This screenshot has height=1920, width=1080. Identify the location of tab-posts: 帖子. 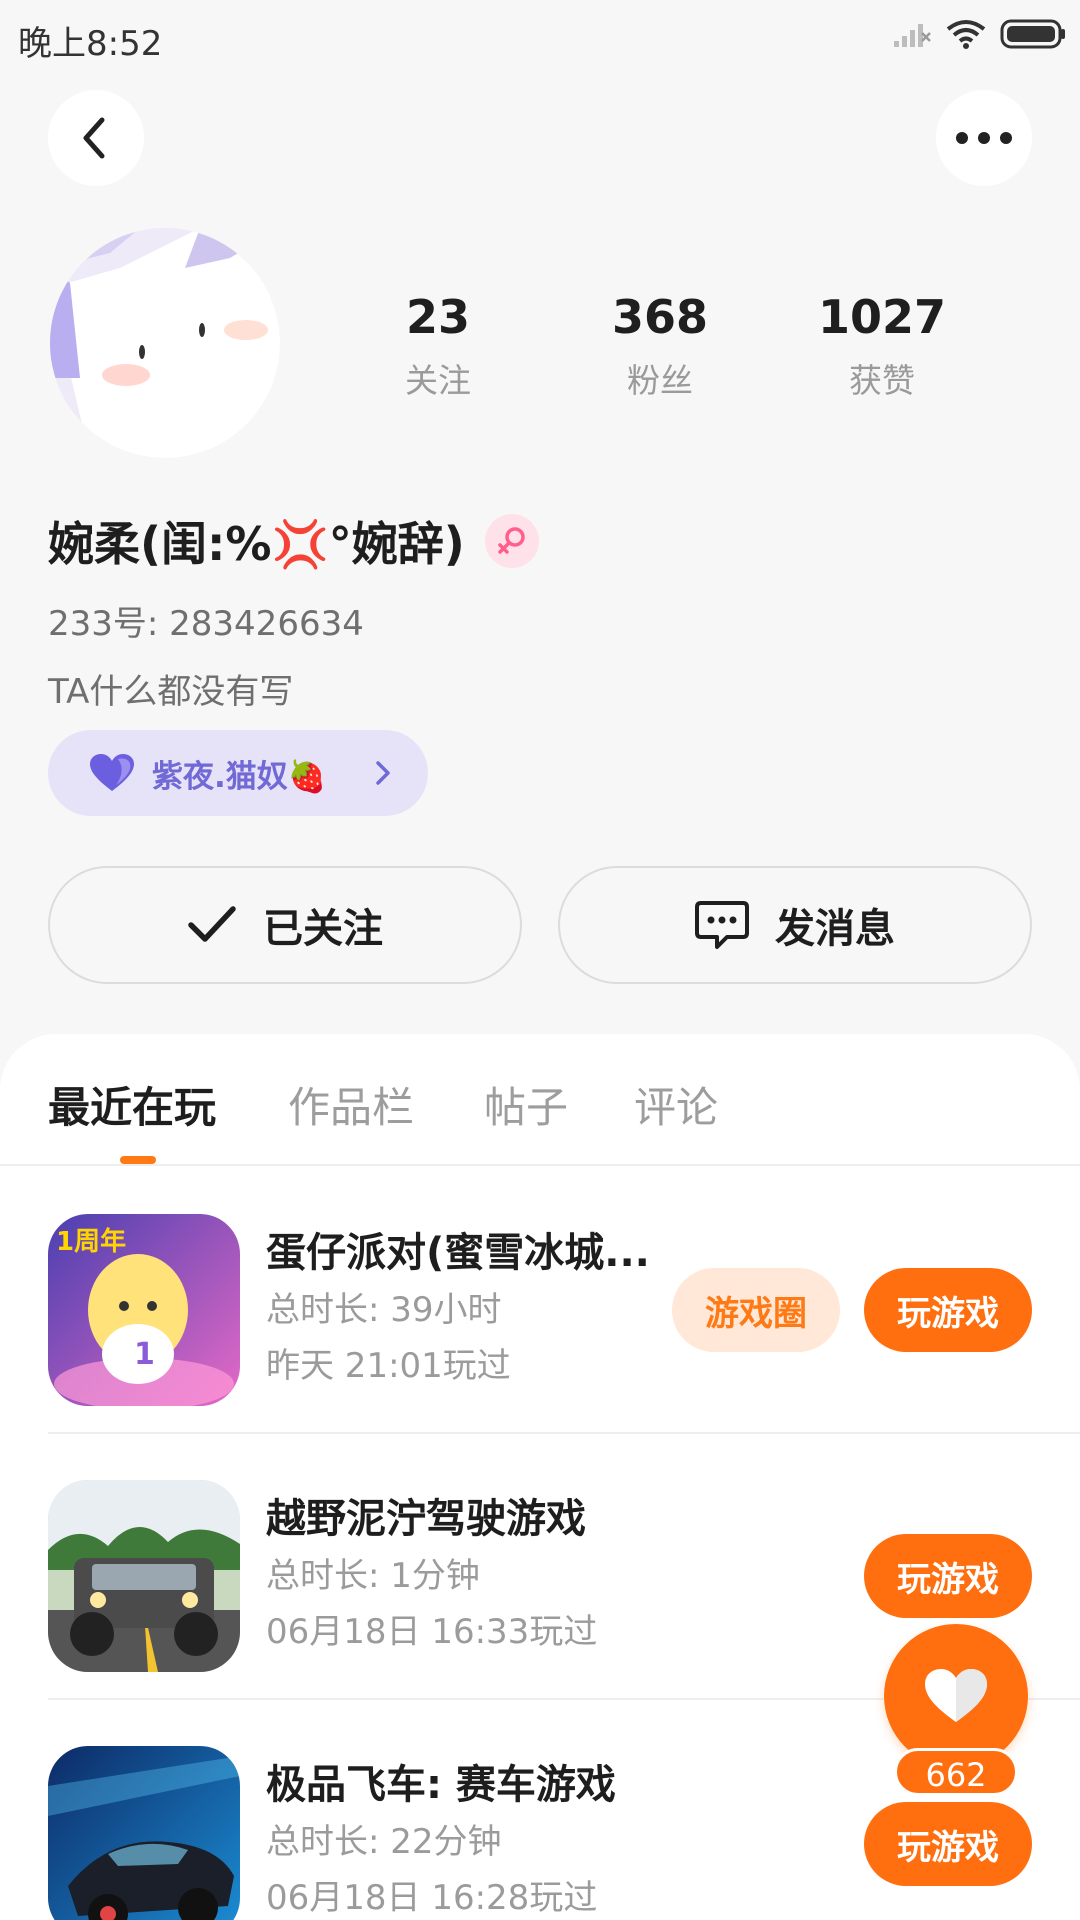
(526, 1104).